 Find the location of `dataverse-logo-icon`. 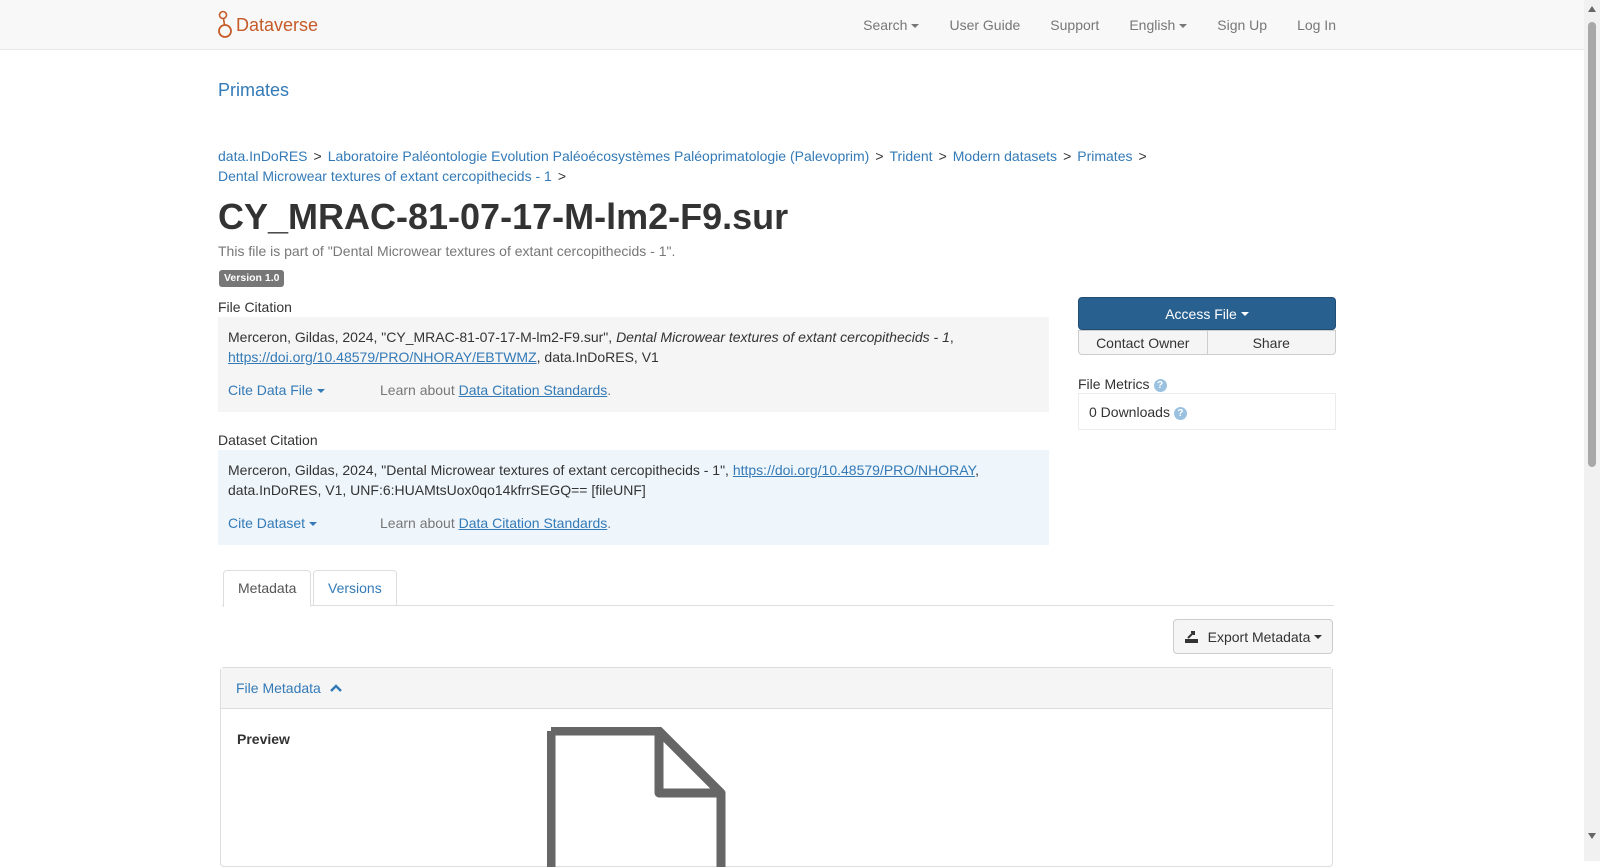

dataverse-logo-icon is located at coordinates (225, 24).